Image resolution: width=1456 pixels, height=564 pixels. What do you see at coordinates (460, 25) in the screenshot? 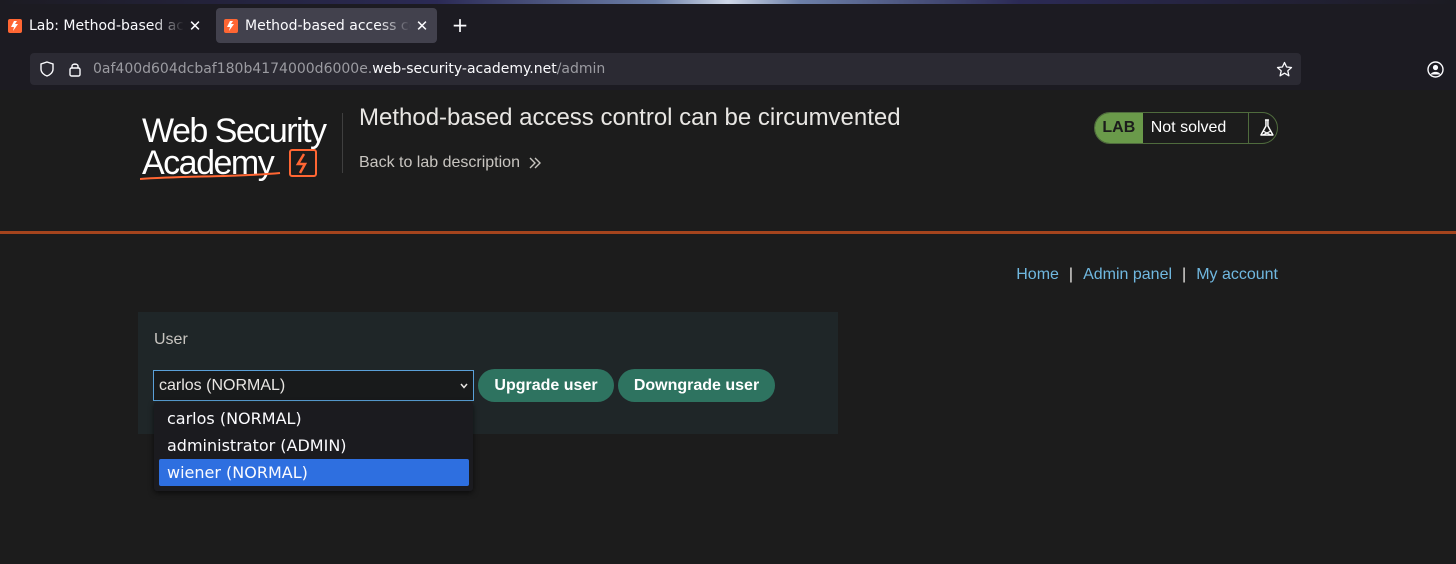
I see `new-tab-button: +` at bounding box center [460, 25].